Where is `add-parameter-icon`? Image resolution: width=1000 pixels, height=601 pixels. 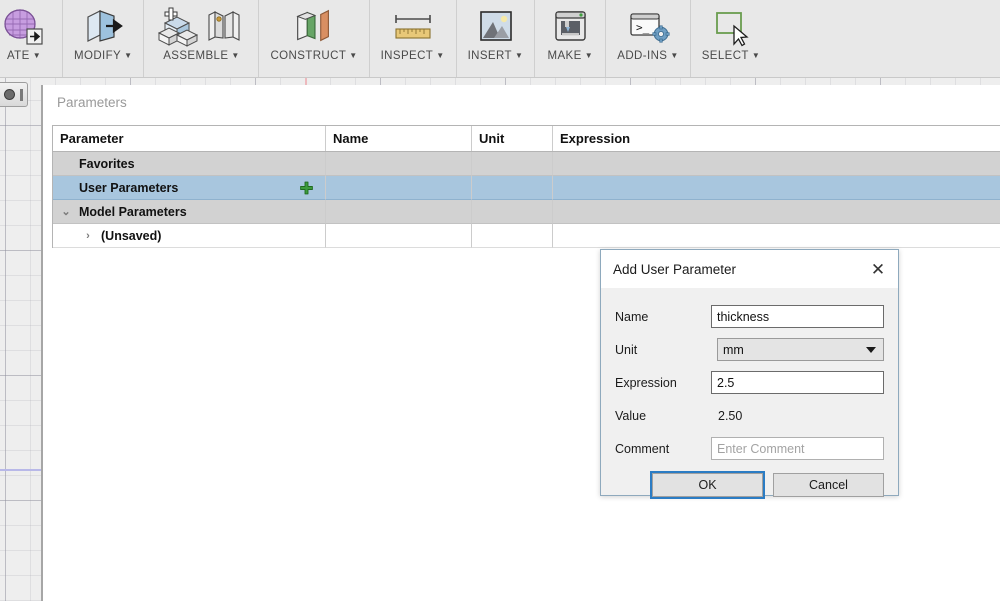
add-parameter-icon is located at coordinates (306, 187).